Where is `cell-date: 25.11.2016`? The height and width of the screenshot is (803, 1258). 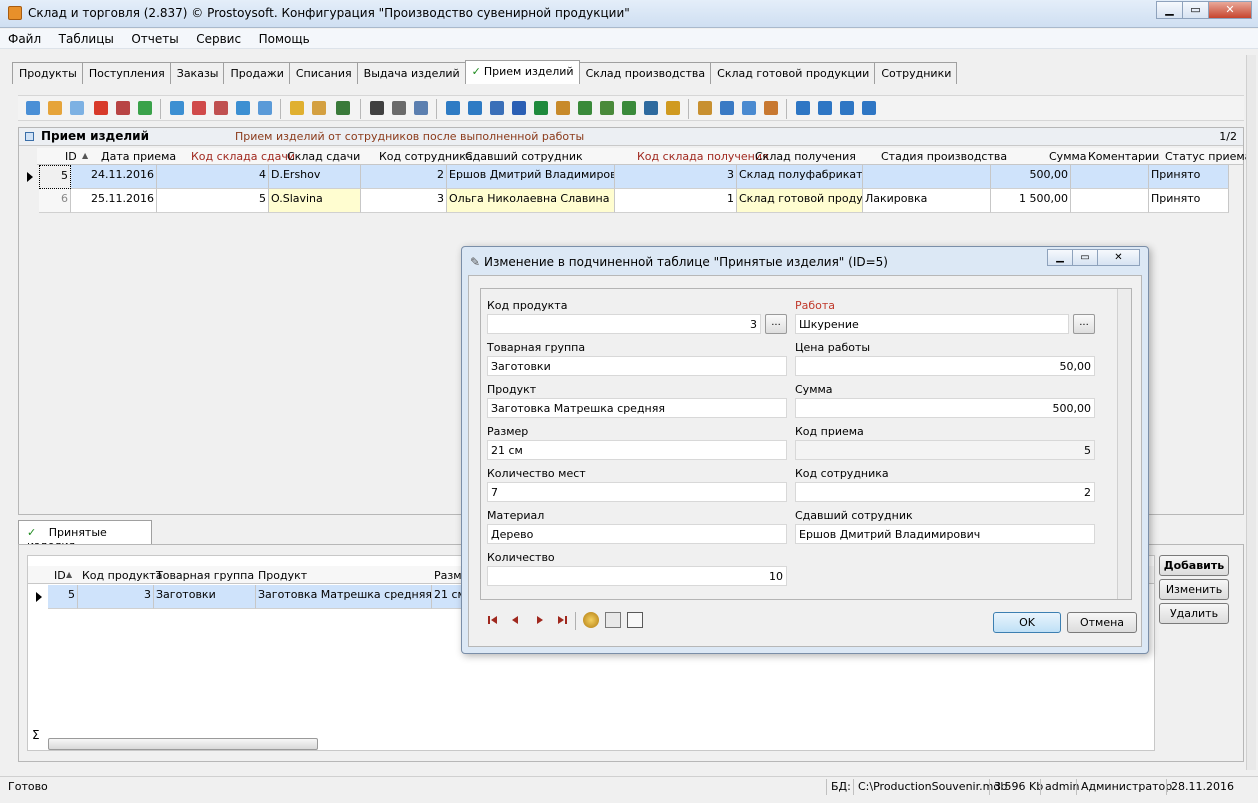 cell-date: 25.11.2016 is located at coordinates (114, 201).